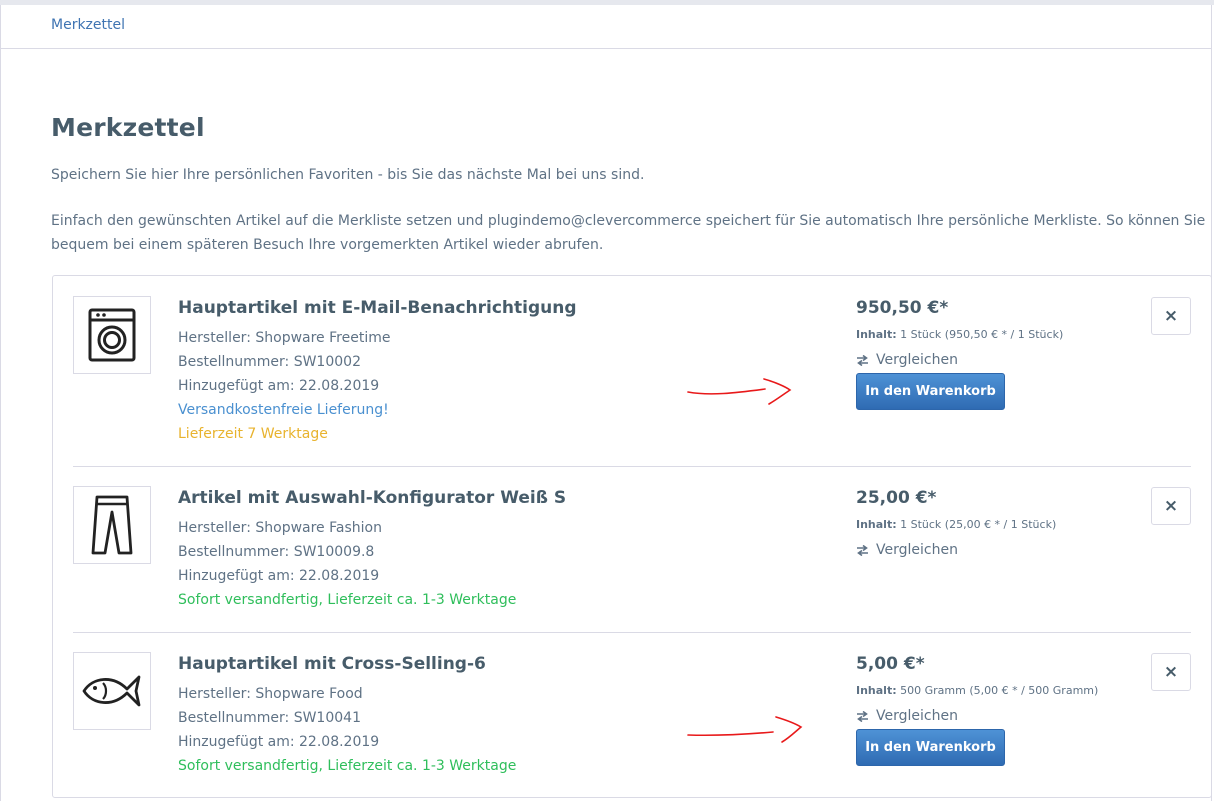  What do you see at coordinates (999, 690) in the screenshot?
I see `content-value: 500 Gramm (5,00 € * / 500 Gramm)` at bounding box center [999, 690].